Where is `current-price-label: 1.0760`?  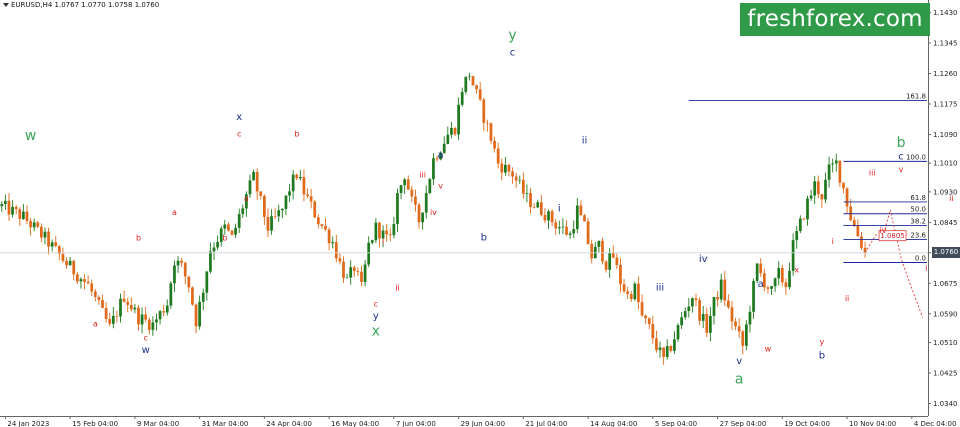 current-price-label: 1.0760 is located at coordinates (946, 252).